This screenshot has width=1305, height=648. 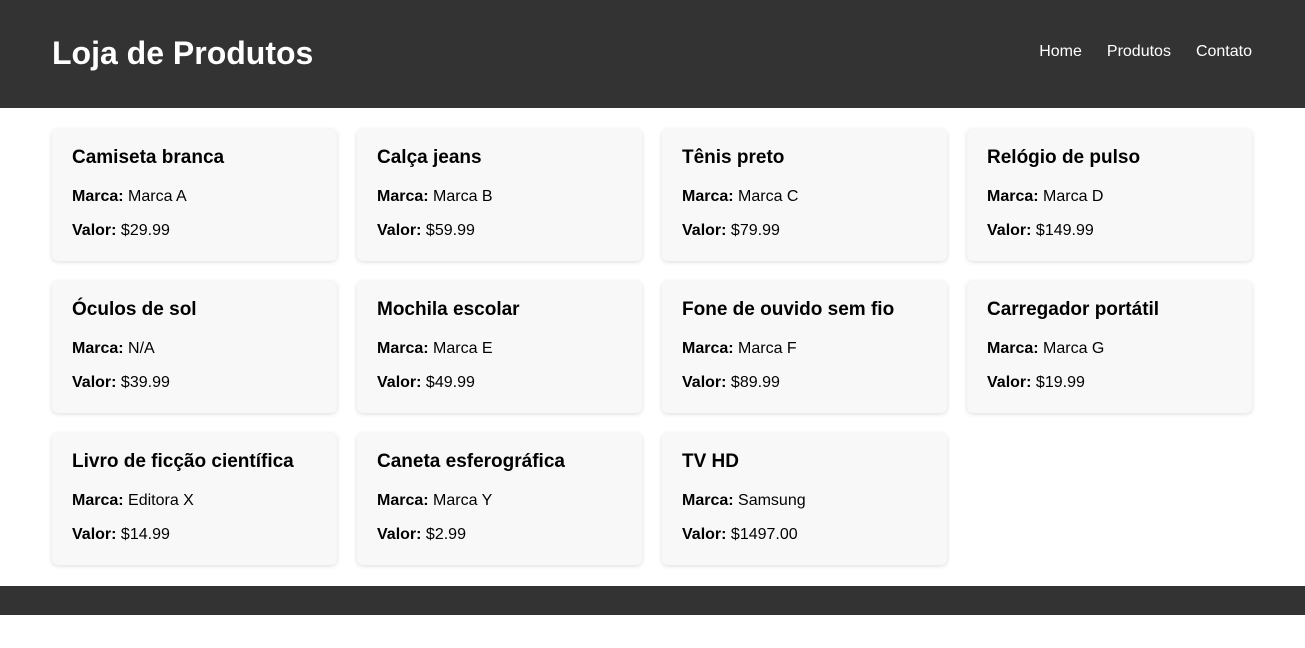 I want to click on product-brand: Marca: Samsung, so click(x=804, y=501).